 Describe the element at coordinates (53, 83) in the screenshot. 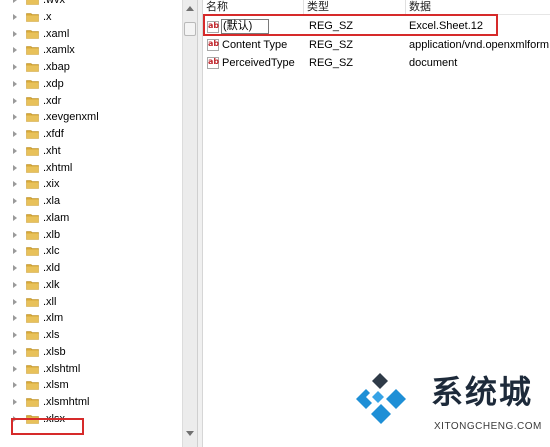

I see `tree-item-label: .xdp` at that location.